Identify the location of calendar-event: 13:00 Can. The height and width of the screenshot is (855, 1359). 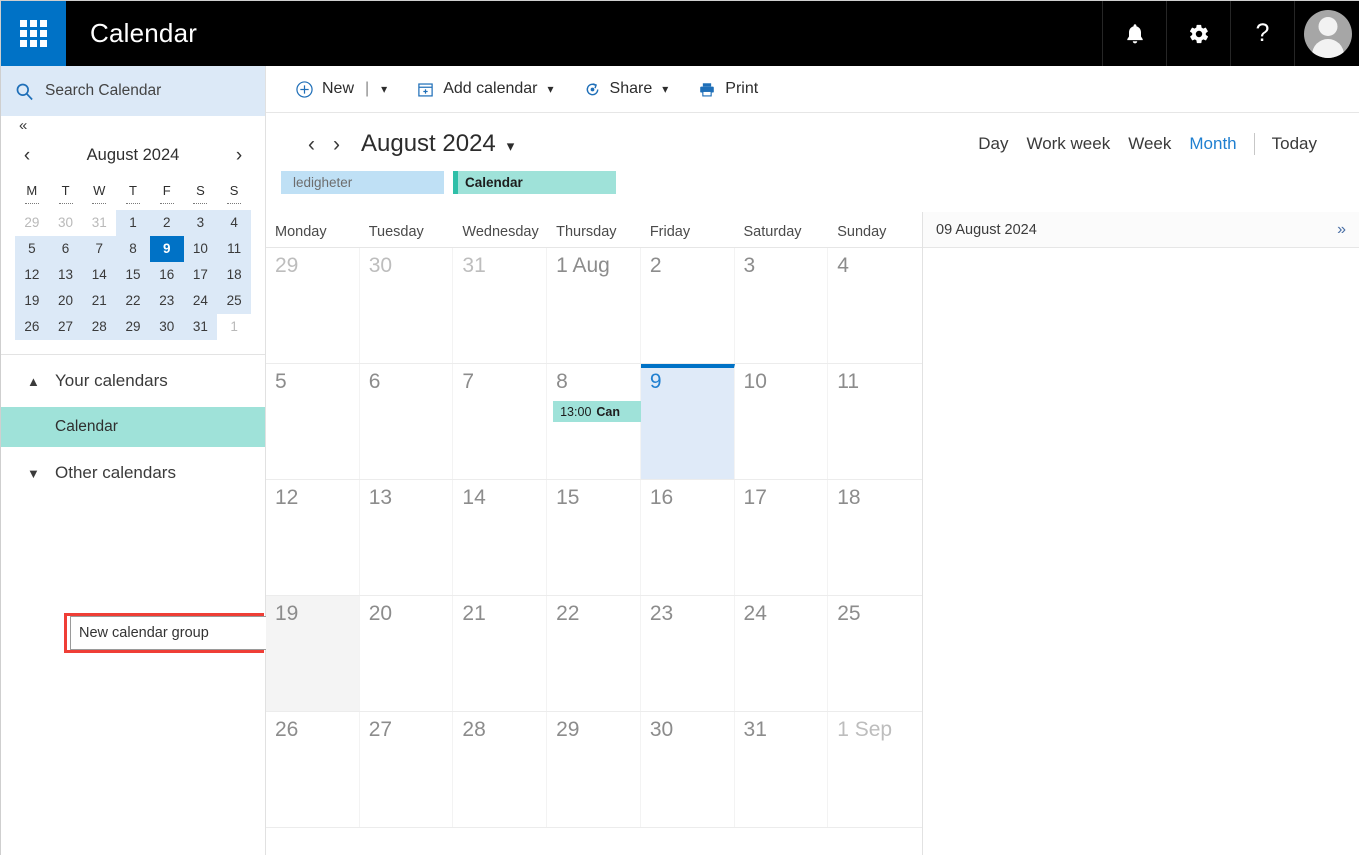
(599, 411).